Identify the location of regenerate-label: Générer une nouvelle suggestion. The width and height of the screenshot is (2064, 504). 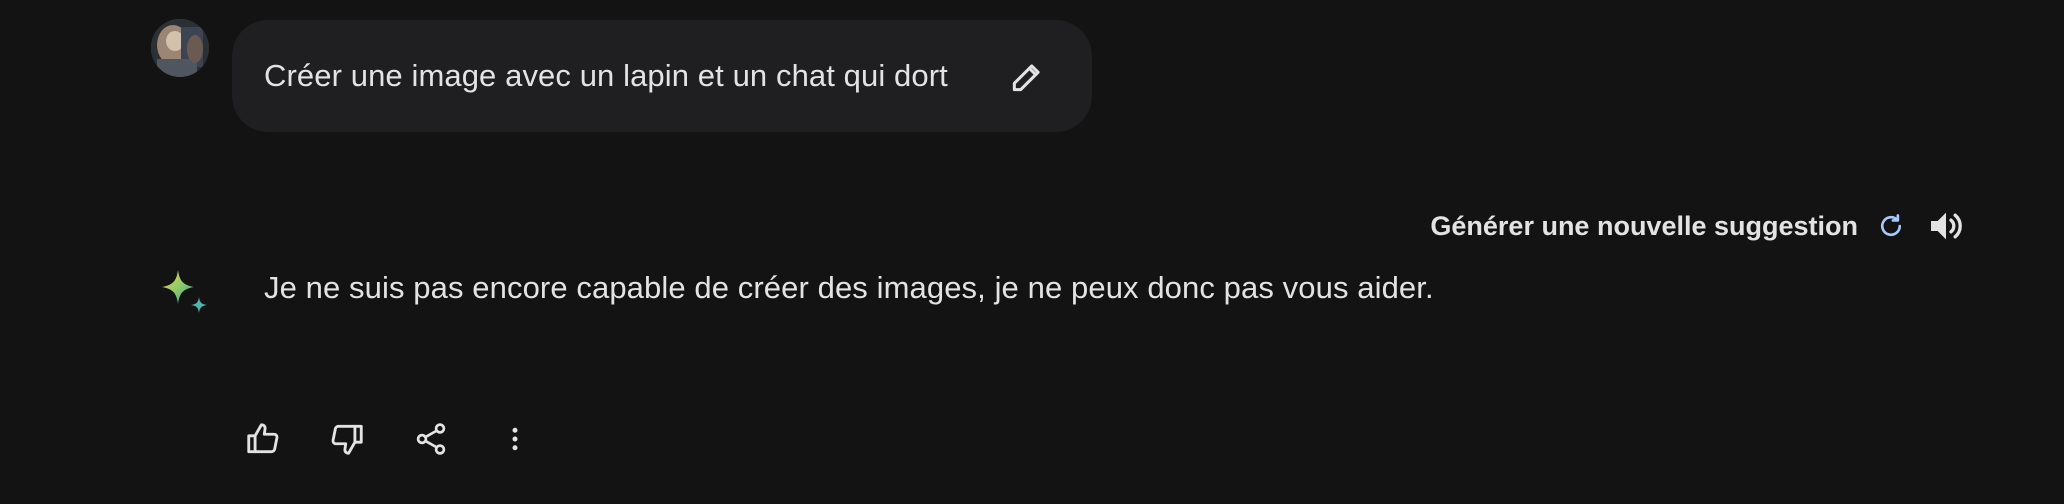
(1644, 225).